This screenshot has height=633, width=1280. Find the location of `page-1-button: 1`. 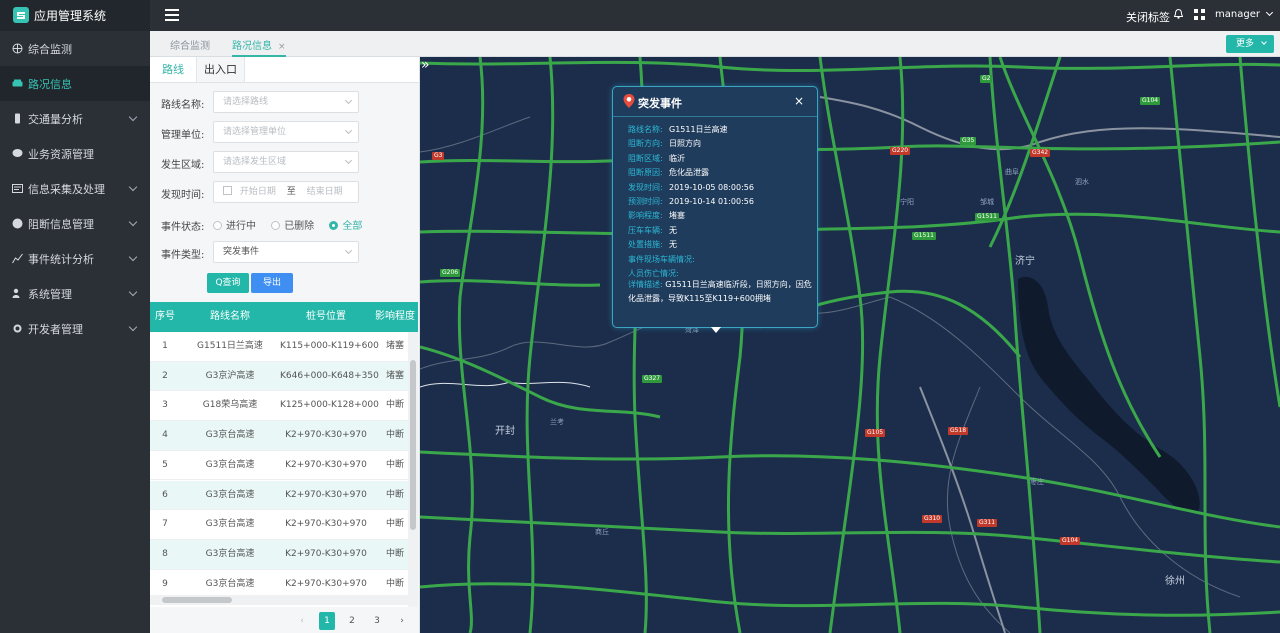

page-1-button: 1 is located at coordinates (327, 621).